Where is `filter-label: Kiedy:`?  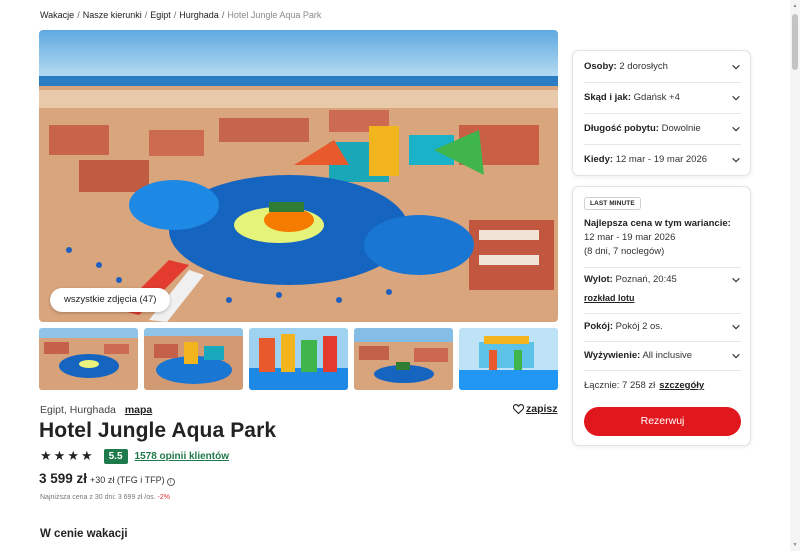
filter-label: Kiedy: is located at coordinates (599, 159).